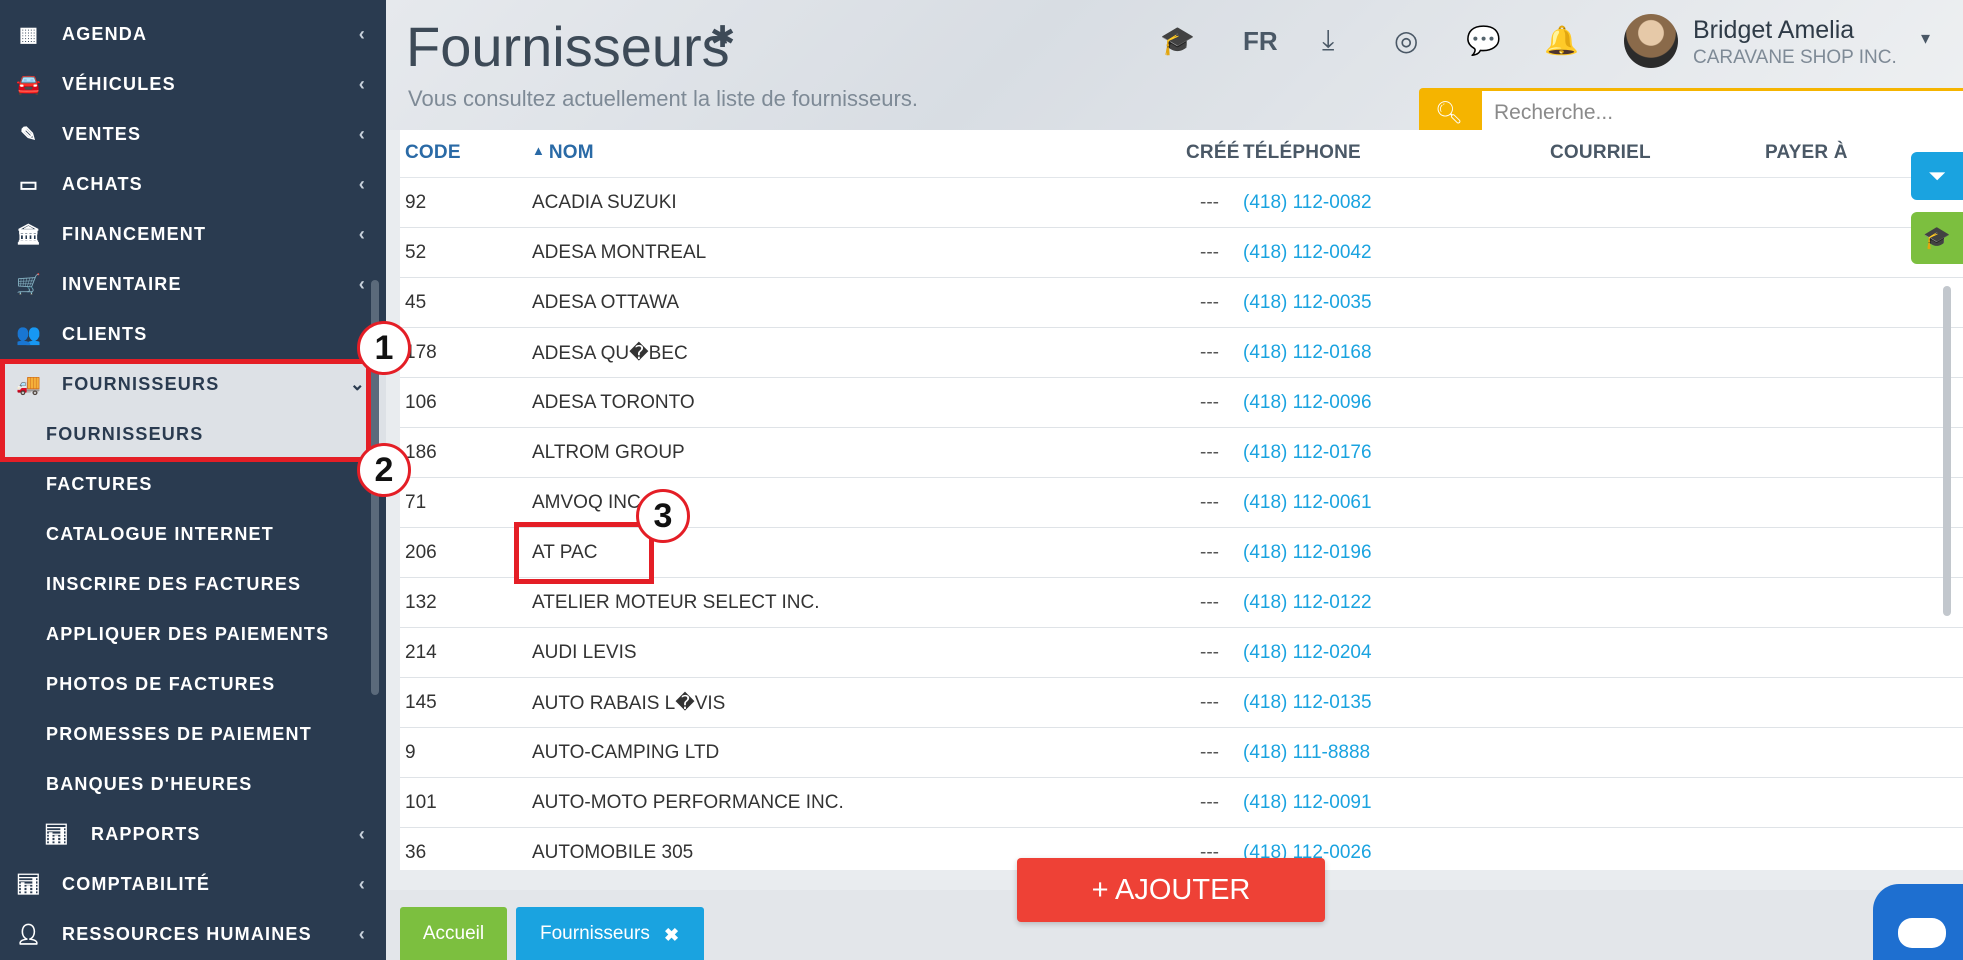  What do you see at coordinates (608, 453) in the screenshot?
I see `supplier-name: ALTROM GROUP` at bounding box center [608, 453].